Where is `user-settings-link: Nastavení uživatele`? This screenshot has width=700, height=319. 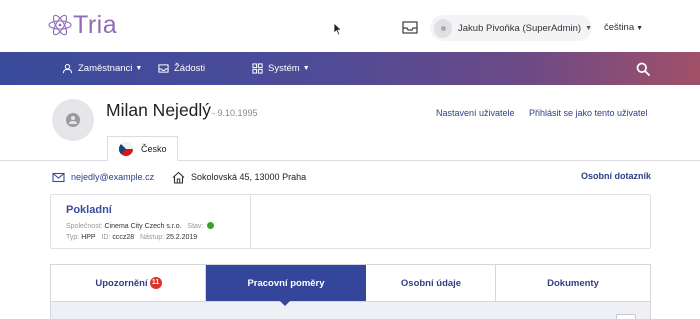 user-settings-link: Nastavení uživatele is located at coordinates (475, 113).